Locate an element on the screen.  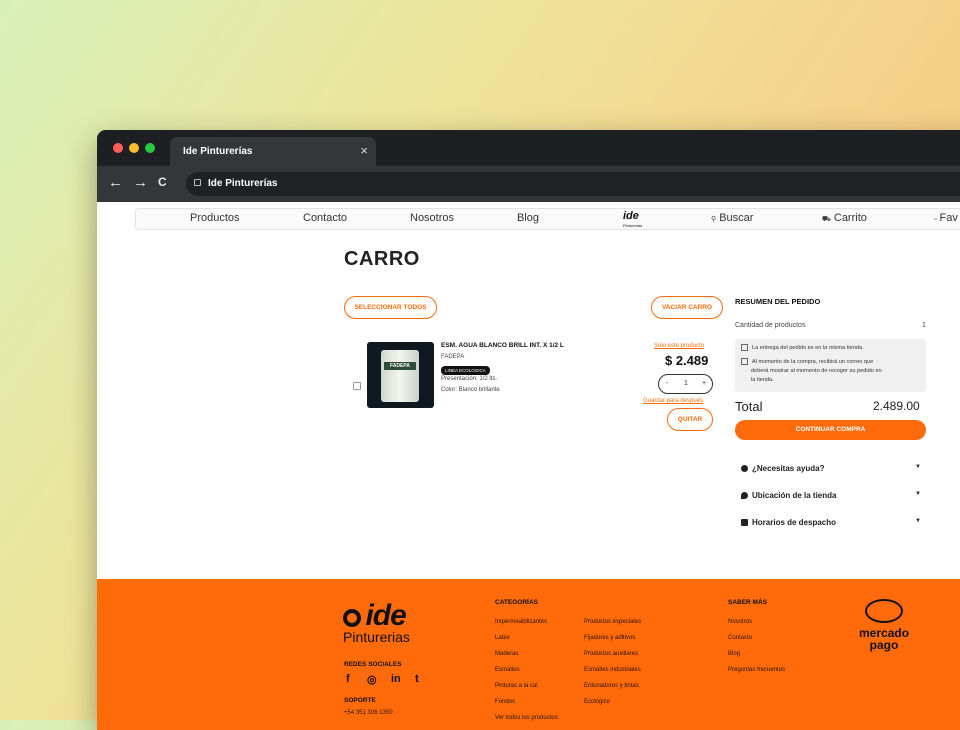
tab-title: Ide Pinturerías is located at coordinates (218, 151).